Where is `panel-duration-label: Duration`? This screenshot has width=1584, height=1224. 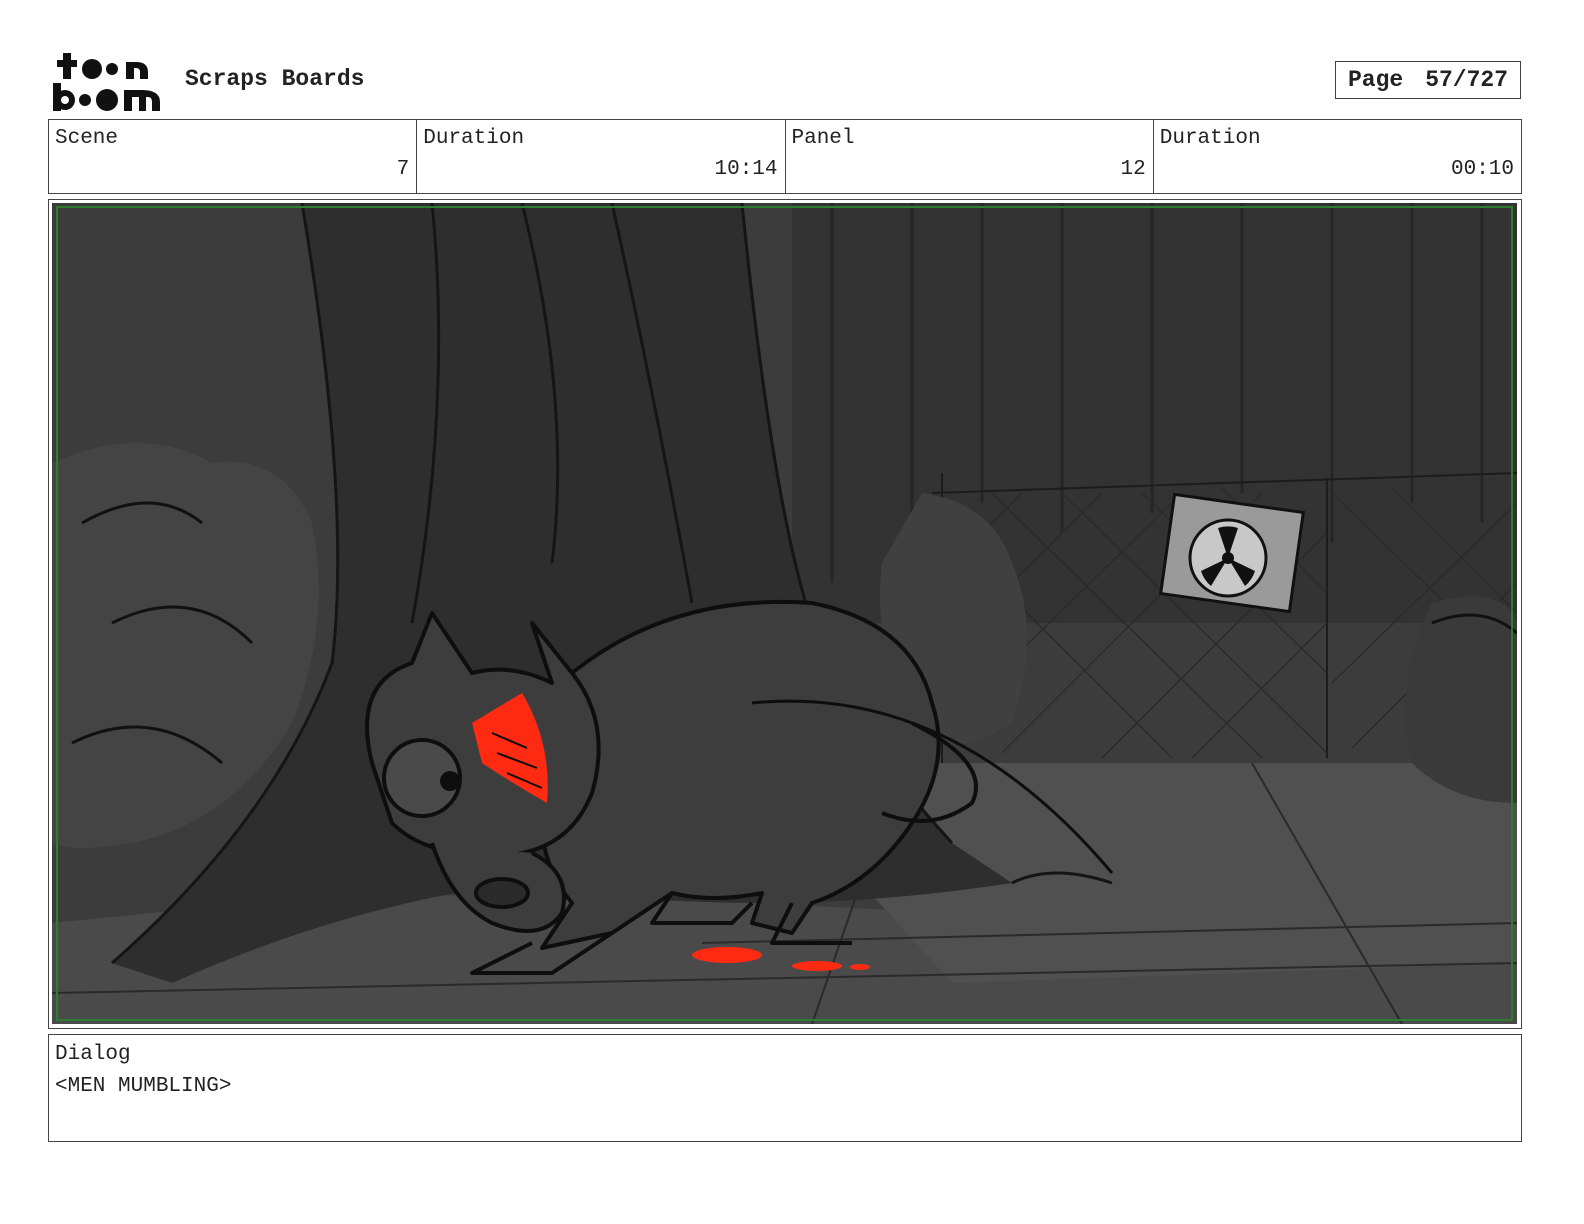
panel-duration-label: Duration is located at coordinates (1210, 138).